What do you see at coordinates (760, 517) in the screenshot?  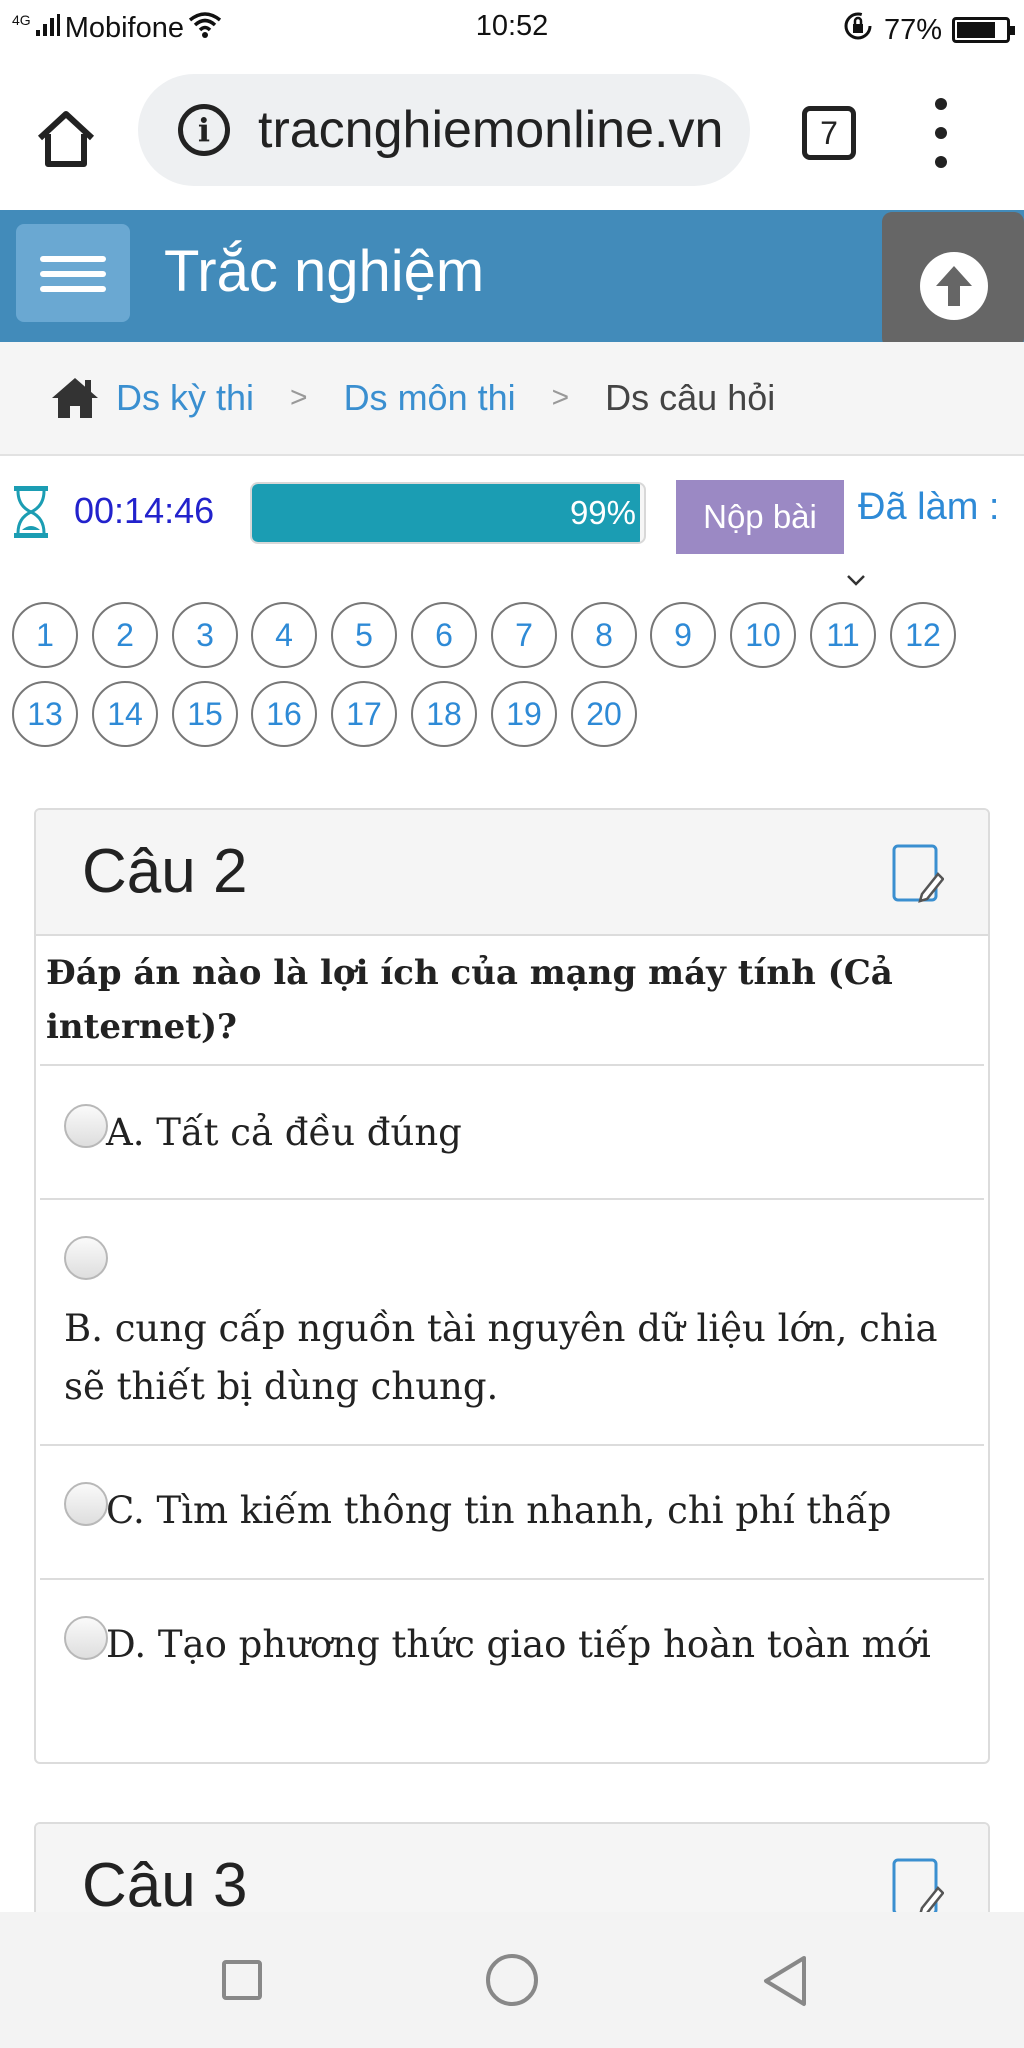 I see `submit-button: Nộp bài` at bounding box center [760, 517].